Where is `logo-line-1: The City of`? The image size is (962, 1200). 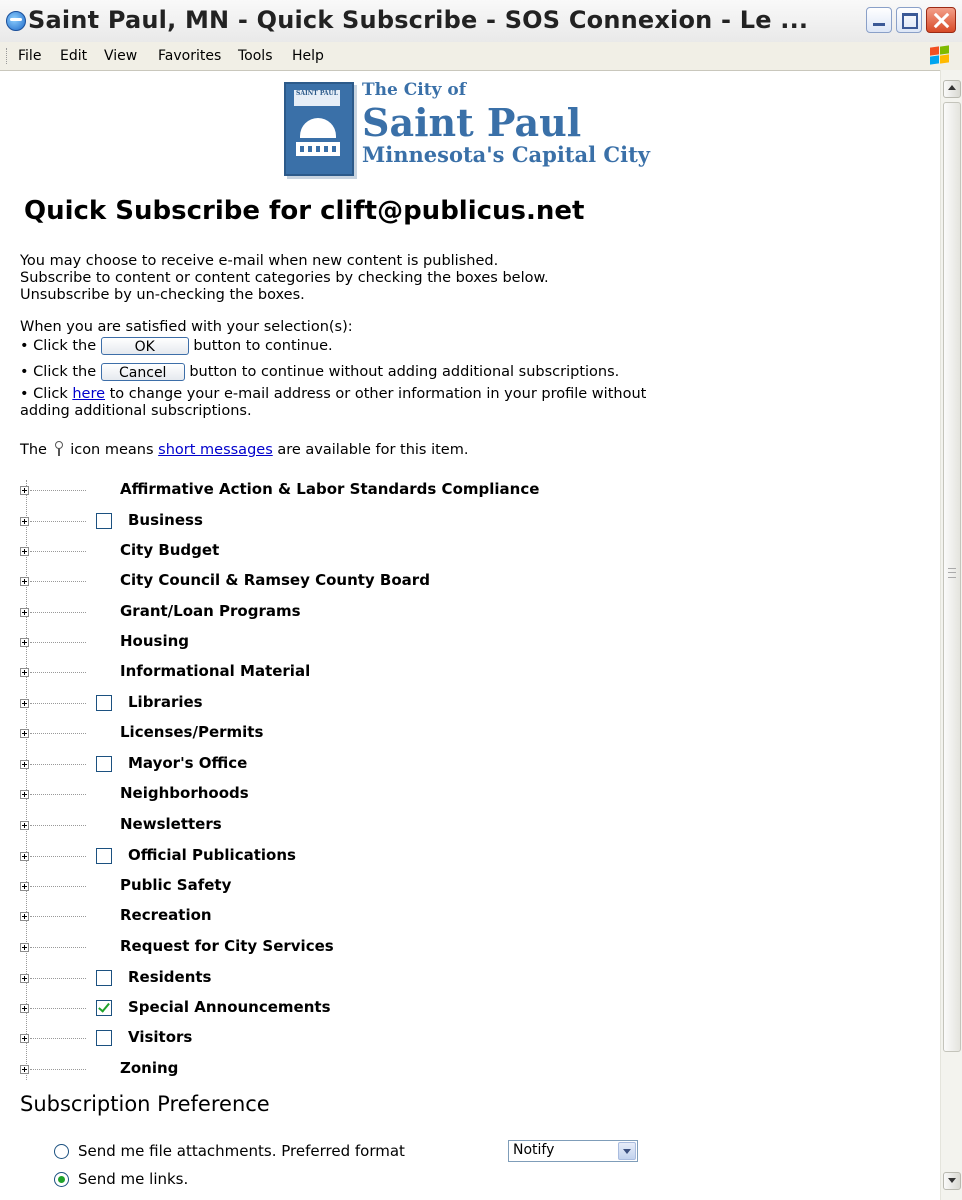 logo-line-1: The City of is located at coordinates (414, 90).